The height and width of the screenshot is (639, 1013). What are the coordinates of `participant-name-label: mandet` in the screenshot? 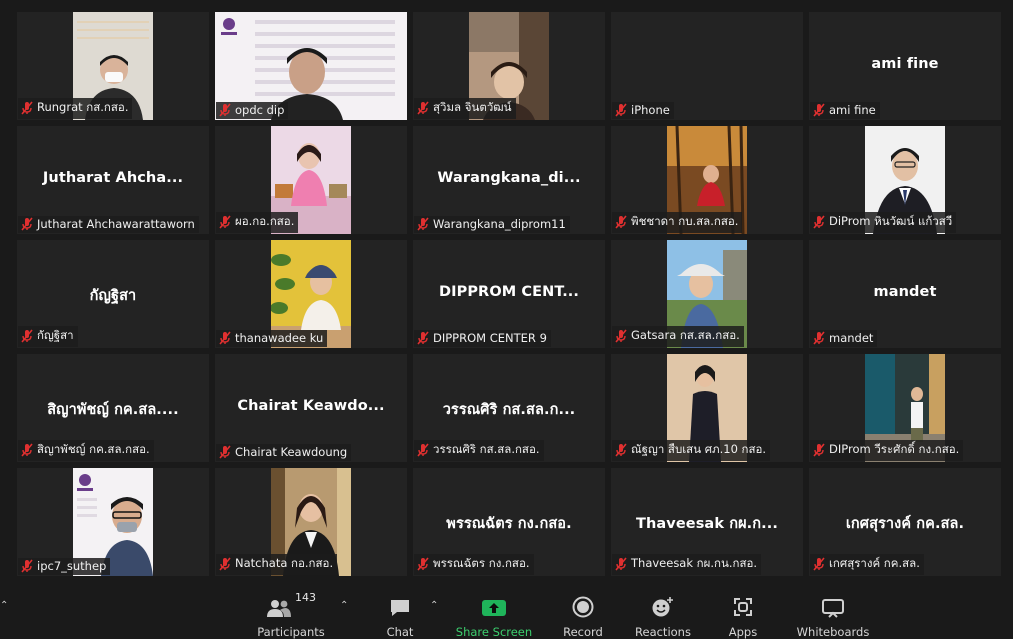 It's located at (844, 338).